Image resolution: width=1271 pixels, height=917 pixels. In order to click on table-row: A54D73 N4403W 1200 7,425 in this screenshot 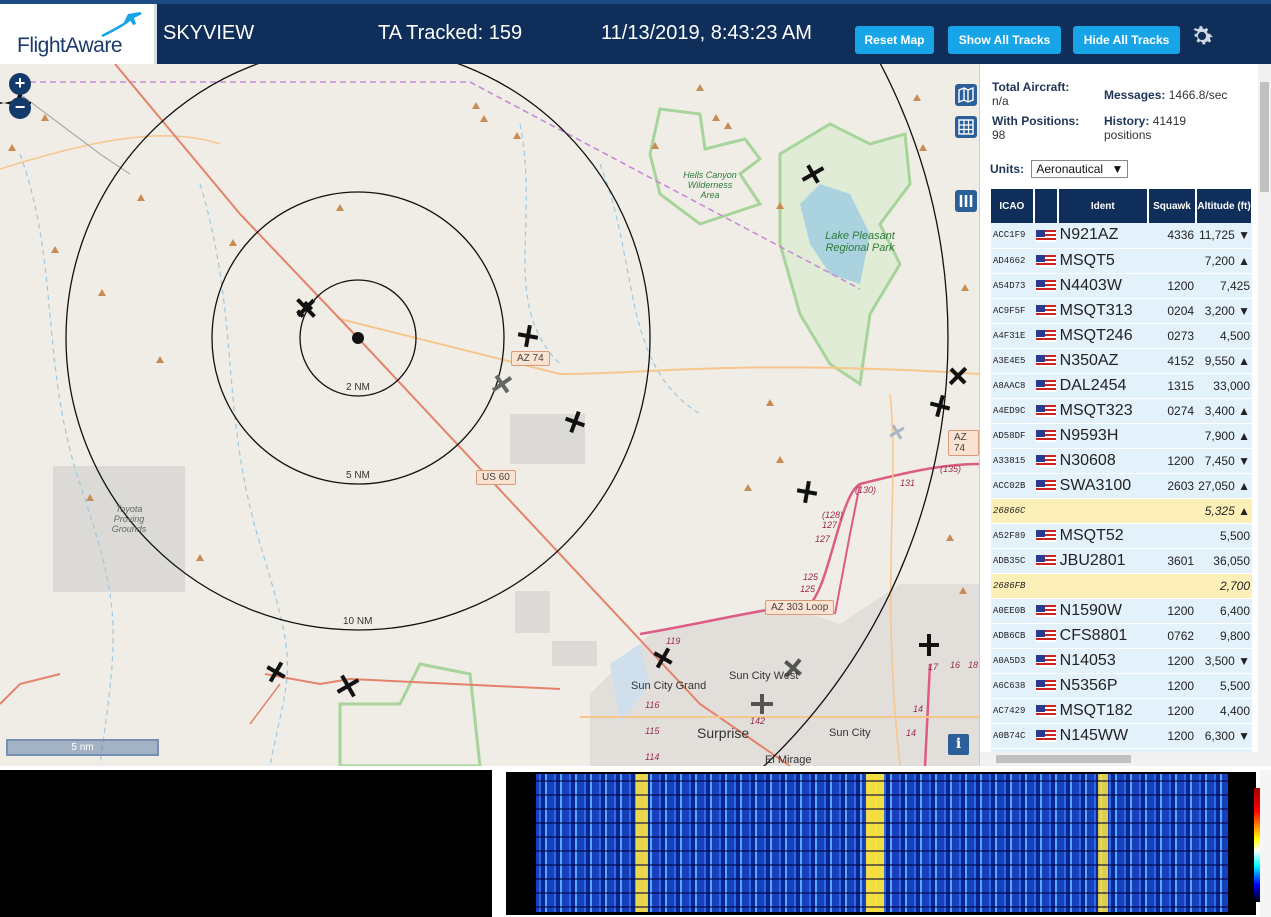, I will do `click(1121, 286)`.